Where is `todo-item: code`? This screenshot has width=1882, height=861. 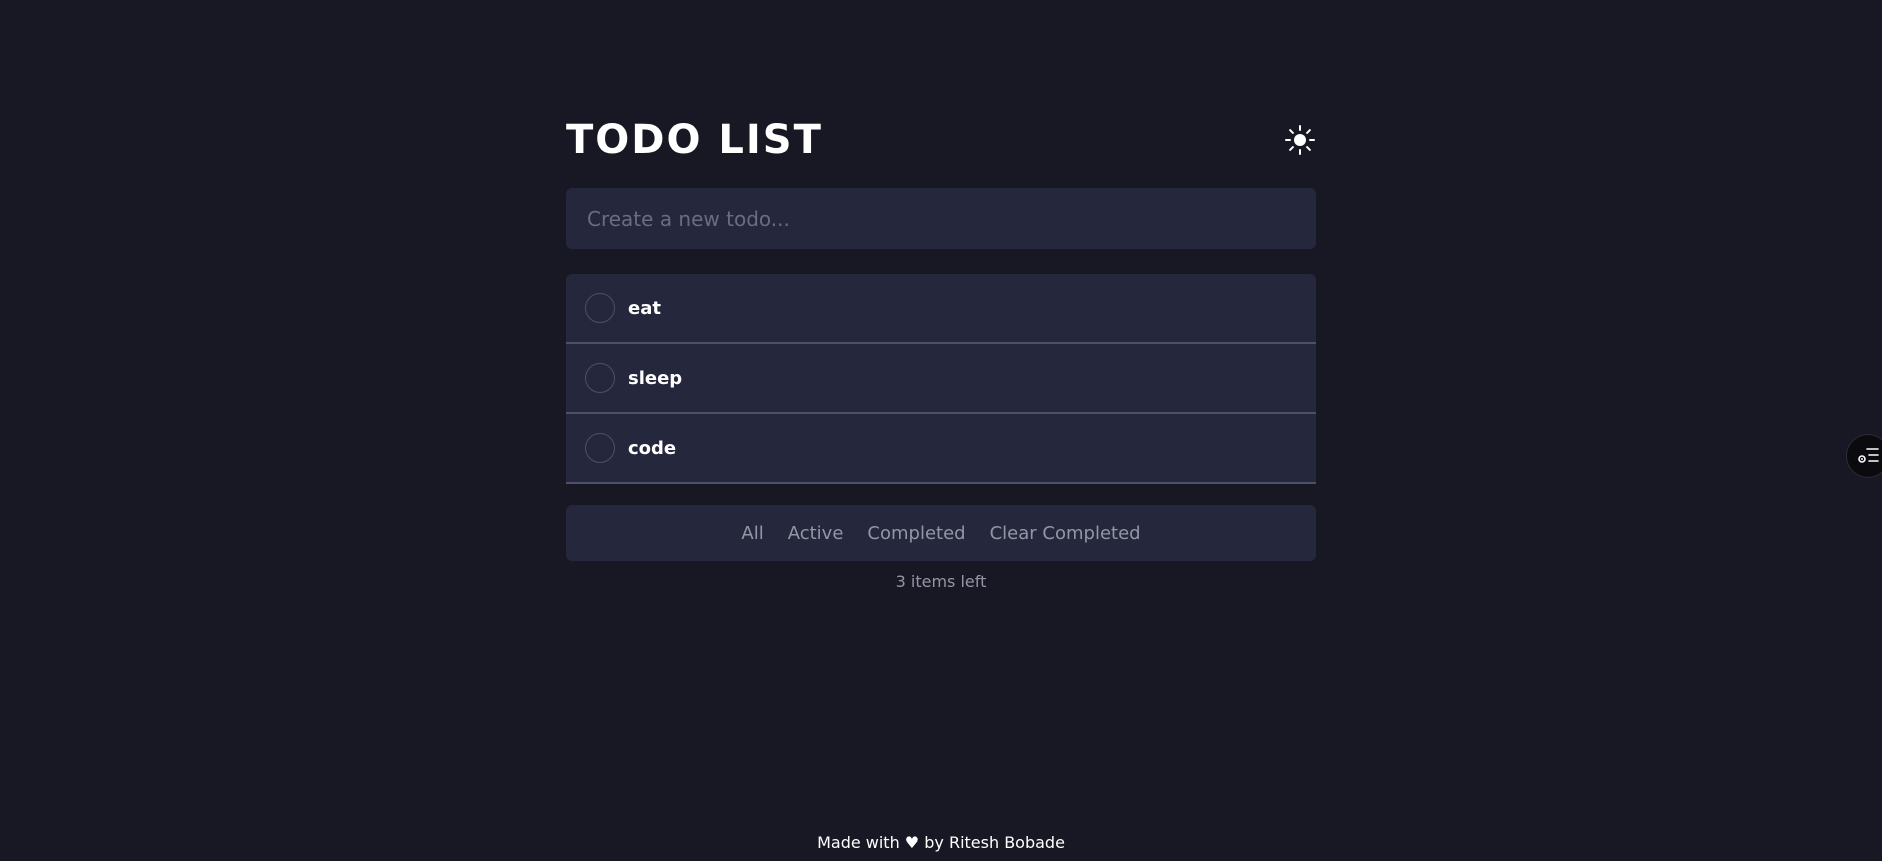
todo-item: code is located at coordinates (941, 449).